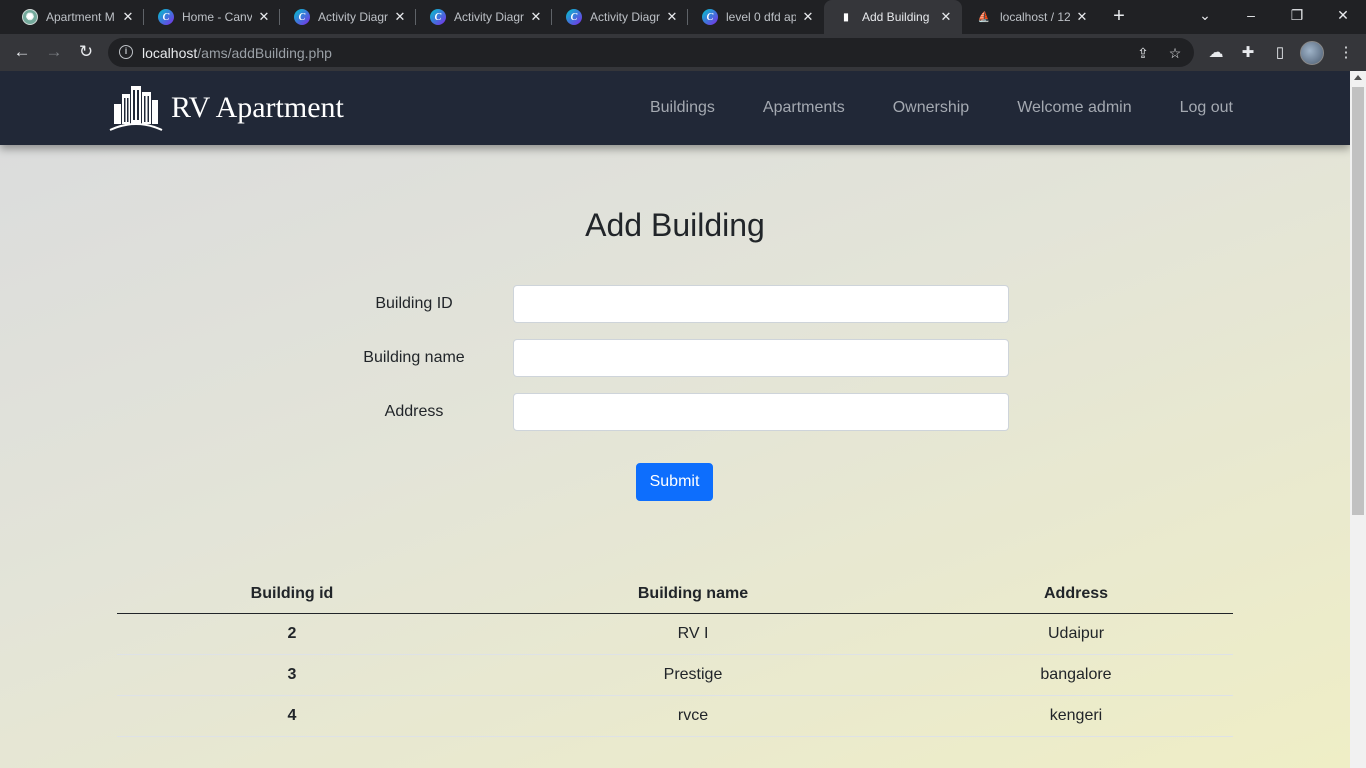 This screenshot has width=1366, height=768. I want to click on brand-name: RV Apartment, so click(257, 107).